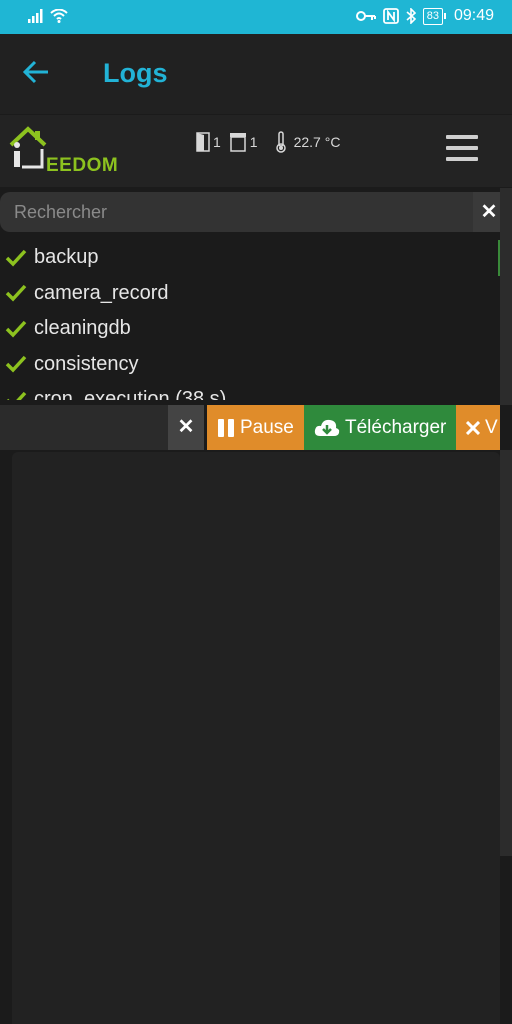 Image resolution: width=512 pixels, height=1024 pixels. I want to click on back-button, so click(40, 74).